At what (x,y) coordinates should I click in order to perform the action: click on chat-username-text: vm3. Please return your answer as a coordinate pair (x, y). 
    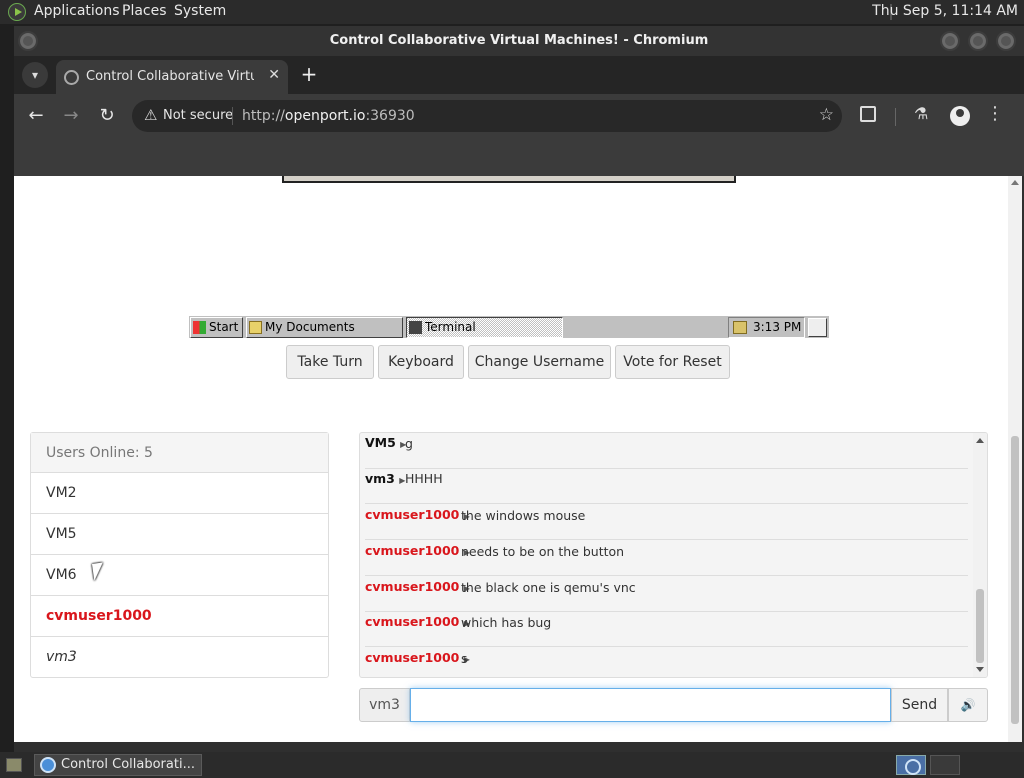
    Looking at the image, I should click on (380, 478).